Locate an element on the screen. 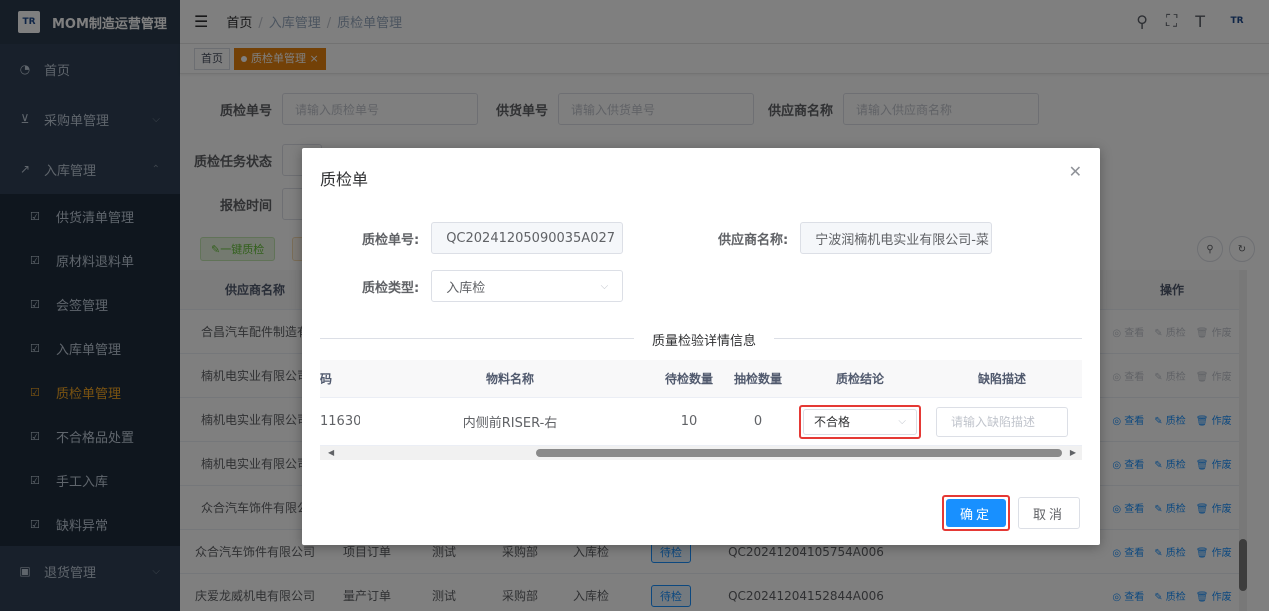 This screenshot has width=1269, height=611. col-defect: 缺陷描述 is located at coordinates (1001, 379).